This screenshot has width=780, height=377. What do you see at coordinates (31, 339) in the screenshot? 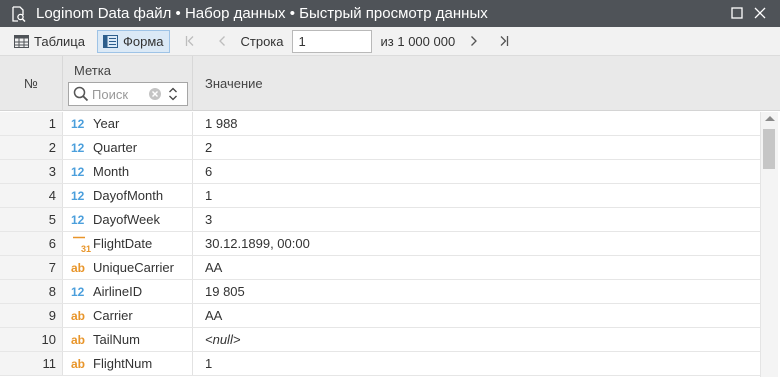
I see `row-number: 10` at bounding box center [31, 339].